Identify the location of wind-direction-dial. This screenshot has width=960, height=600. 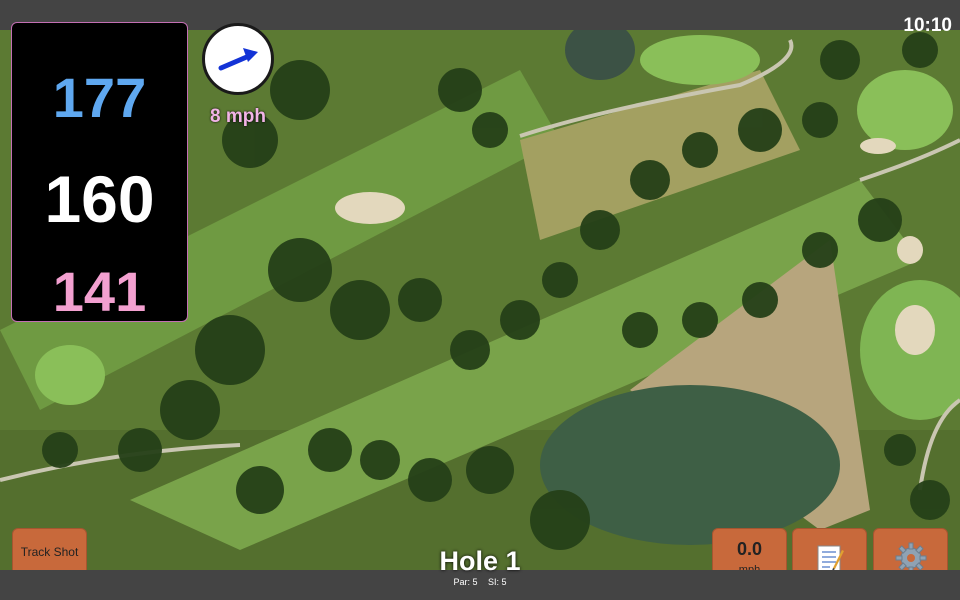
(238, 59).